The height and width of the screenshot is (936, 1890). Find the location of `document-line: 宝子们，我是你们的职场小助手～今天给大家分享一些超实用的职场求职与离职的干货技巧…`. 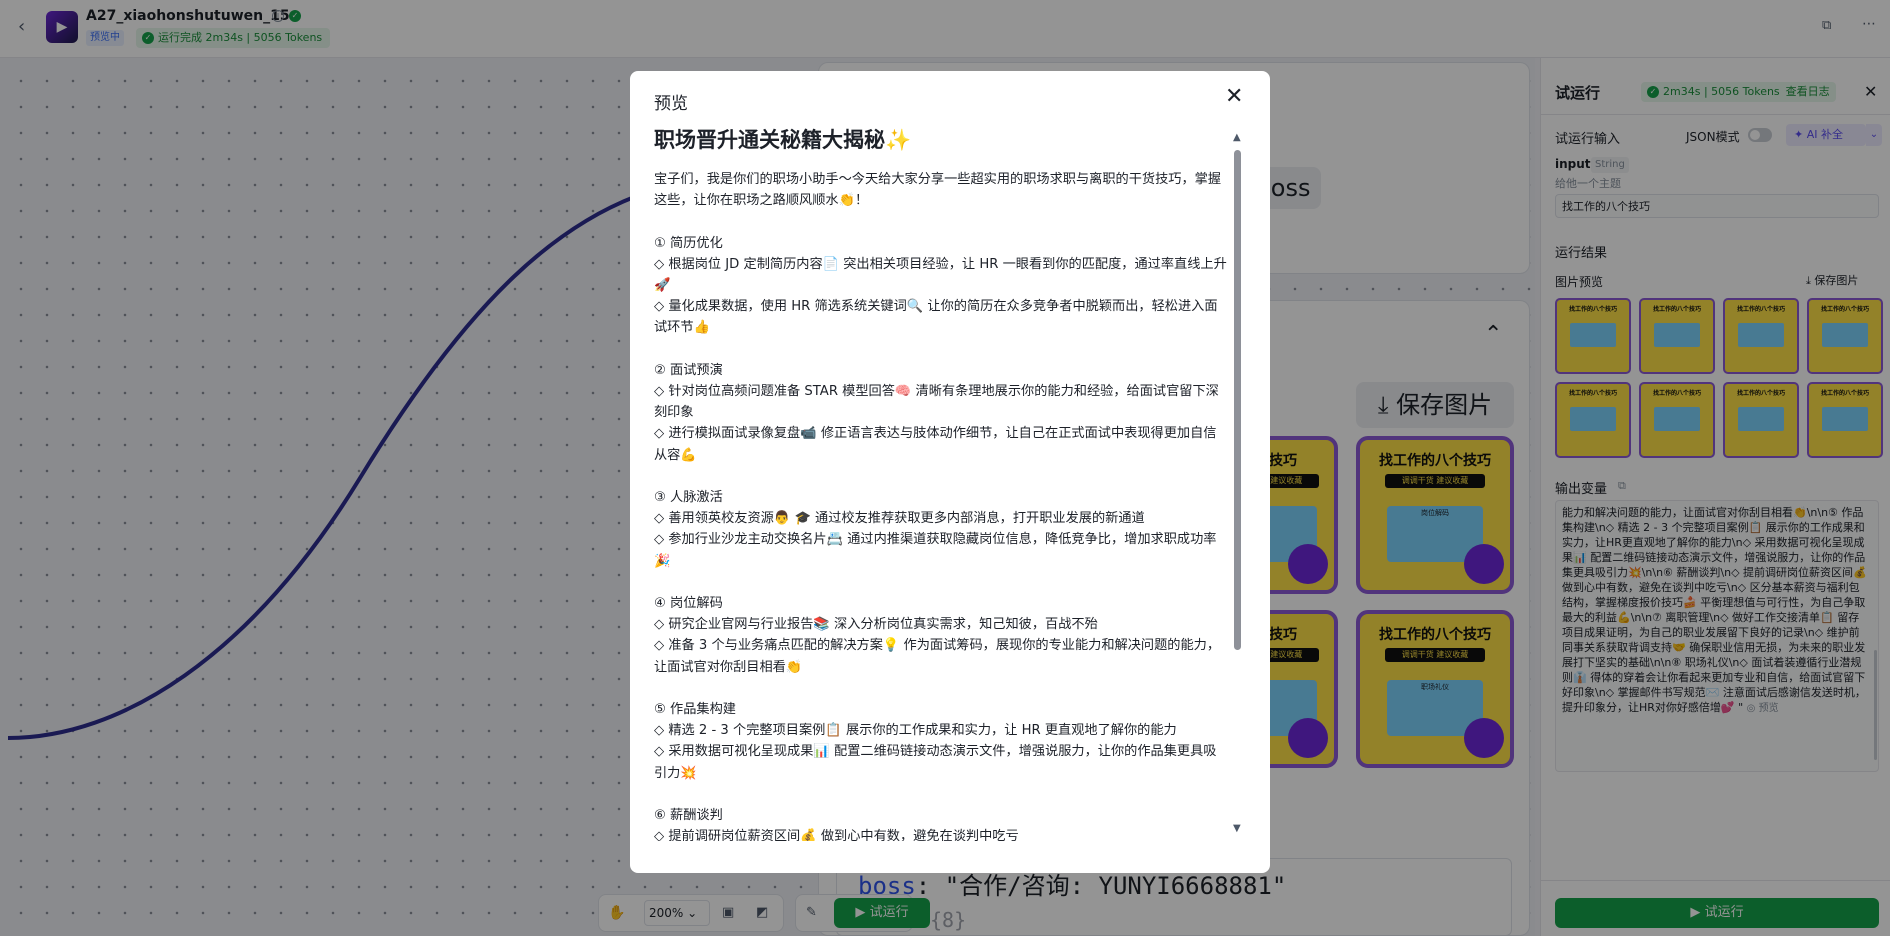

document-line: 宝子们，我是你们的职场小助手～今天给大家分享一些超实用的职场求职与离职的干货技巧… is located at coordinates (938, 190).